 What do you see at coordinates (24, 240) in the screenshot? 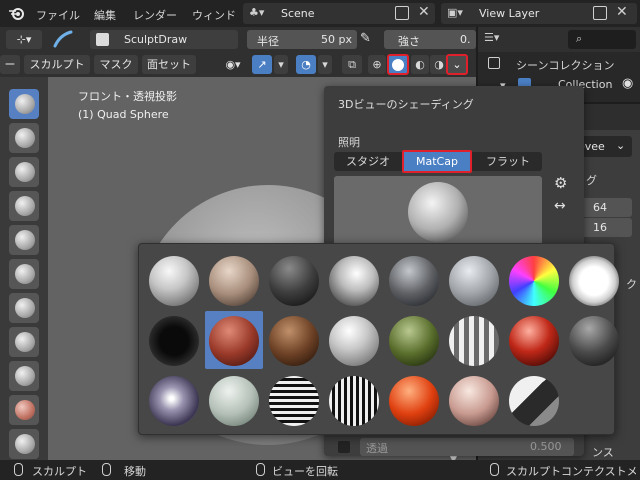
I see `layer-brush-tool` at bounding box center [24, 240].